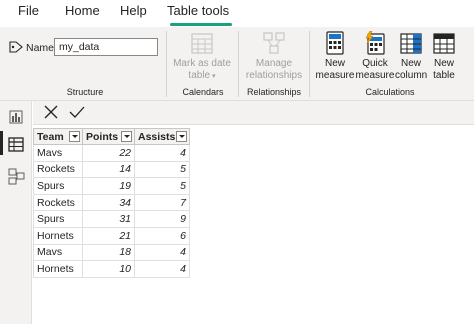  Describe the element at coordinates (274, 75) in the screenshot. I see `manage-relationships-label-2: relationships` at that location.